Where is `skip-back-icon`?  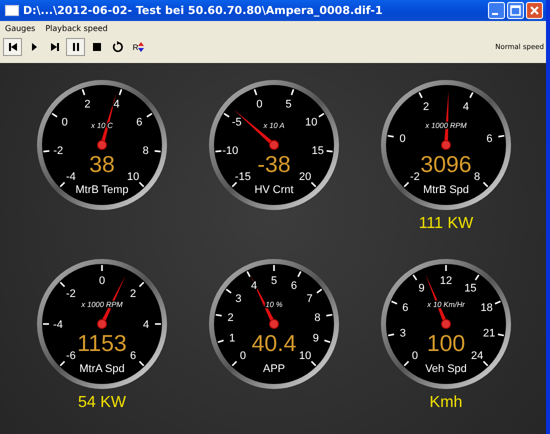
skip-back-icon is located at coordinates (13, 47).